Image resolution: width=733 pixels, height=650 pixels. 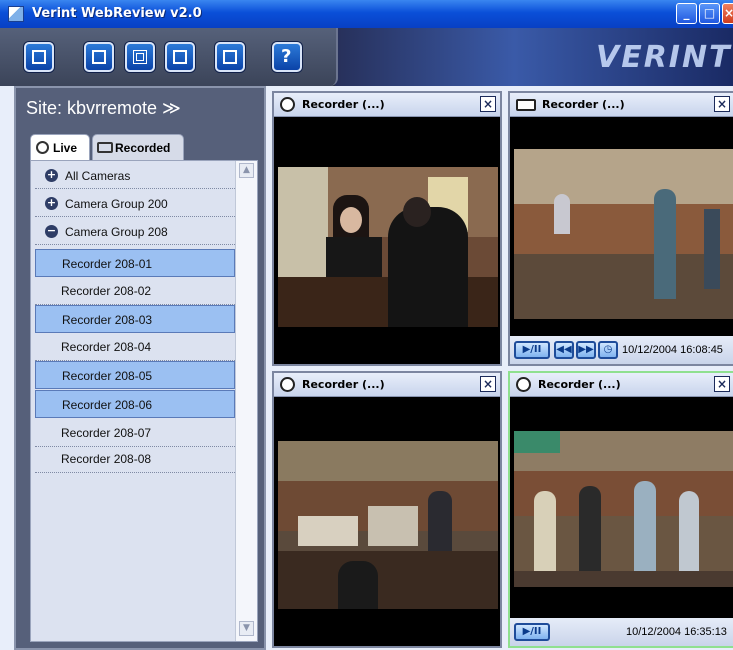 I want to click on tree-group-camera-group-208: − Camera Group 208, so click(x=135, y=232).